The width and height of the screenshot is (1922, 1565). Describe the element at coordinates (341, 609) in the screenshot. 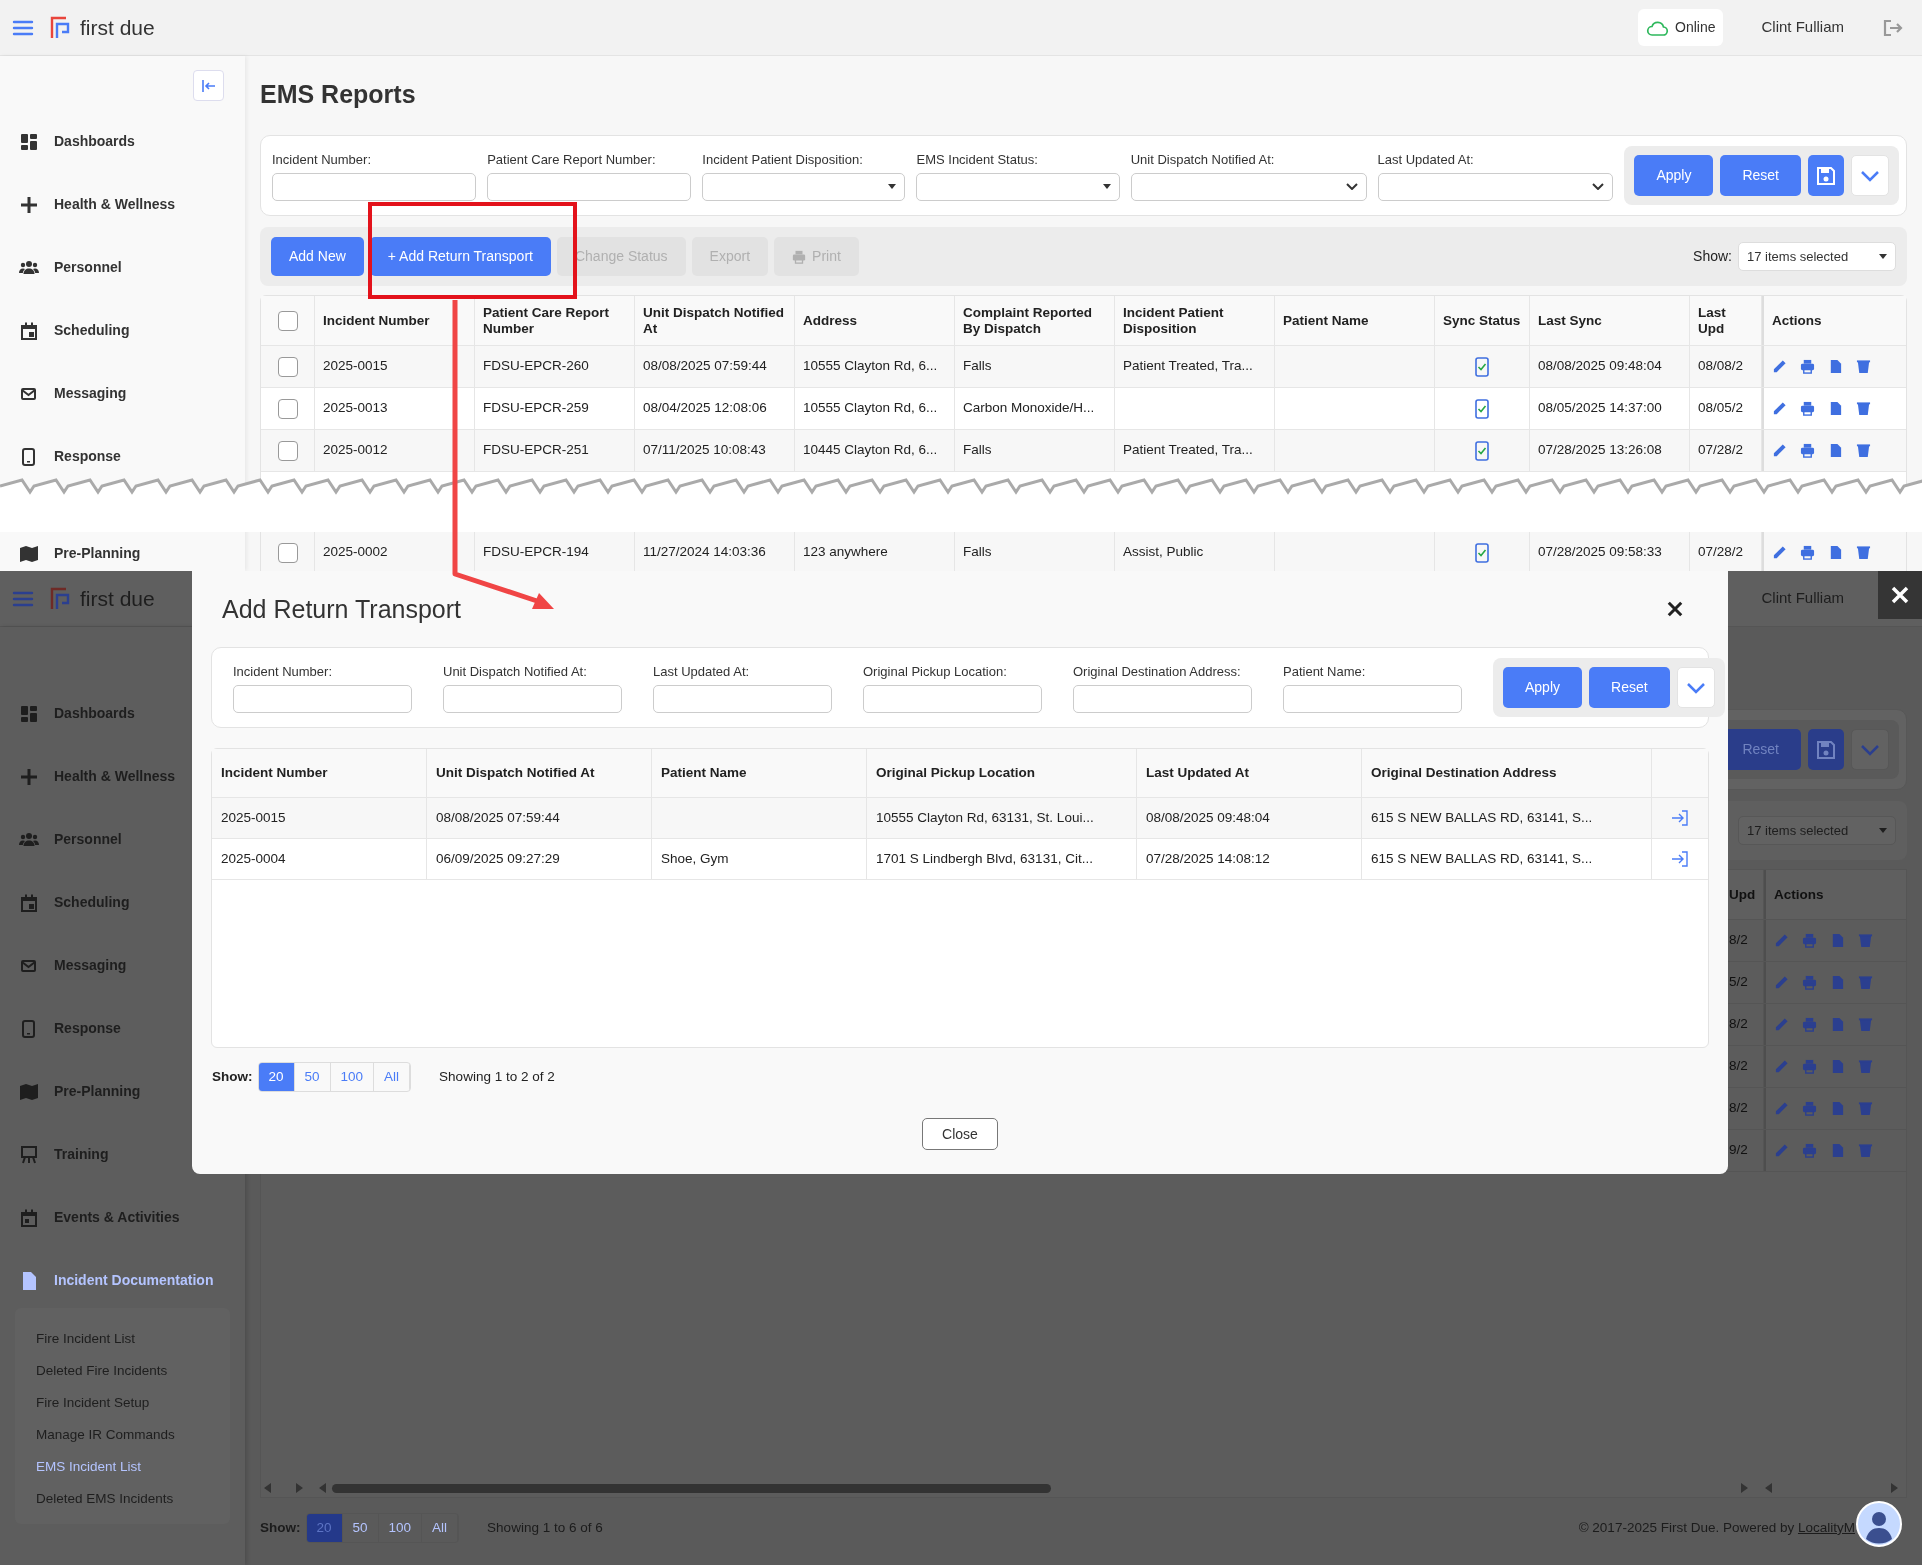

I see `dialog-title: Add Return Transport` at that location.